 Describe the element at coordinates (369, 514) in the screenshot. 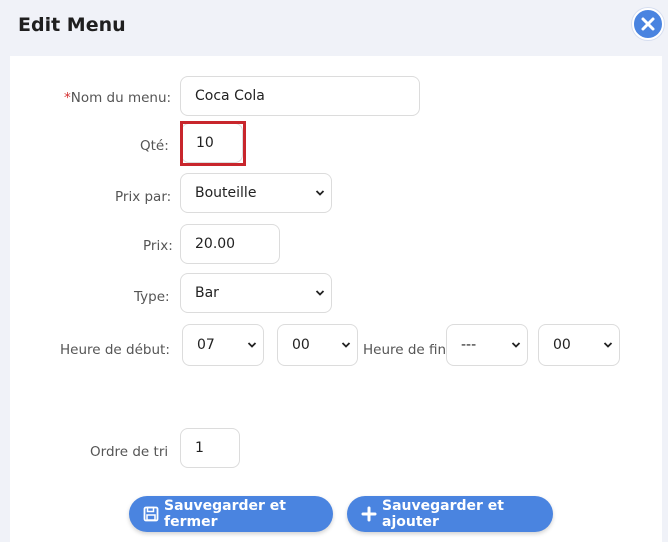

I see `plus-icon` at that location.